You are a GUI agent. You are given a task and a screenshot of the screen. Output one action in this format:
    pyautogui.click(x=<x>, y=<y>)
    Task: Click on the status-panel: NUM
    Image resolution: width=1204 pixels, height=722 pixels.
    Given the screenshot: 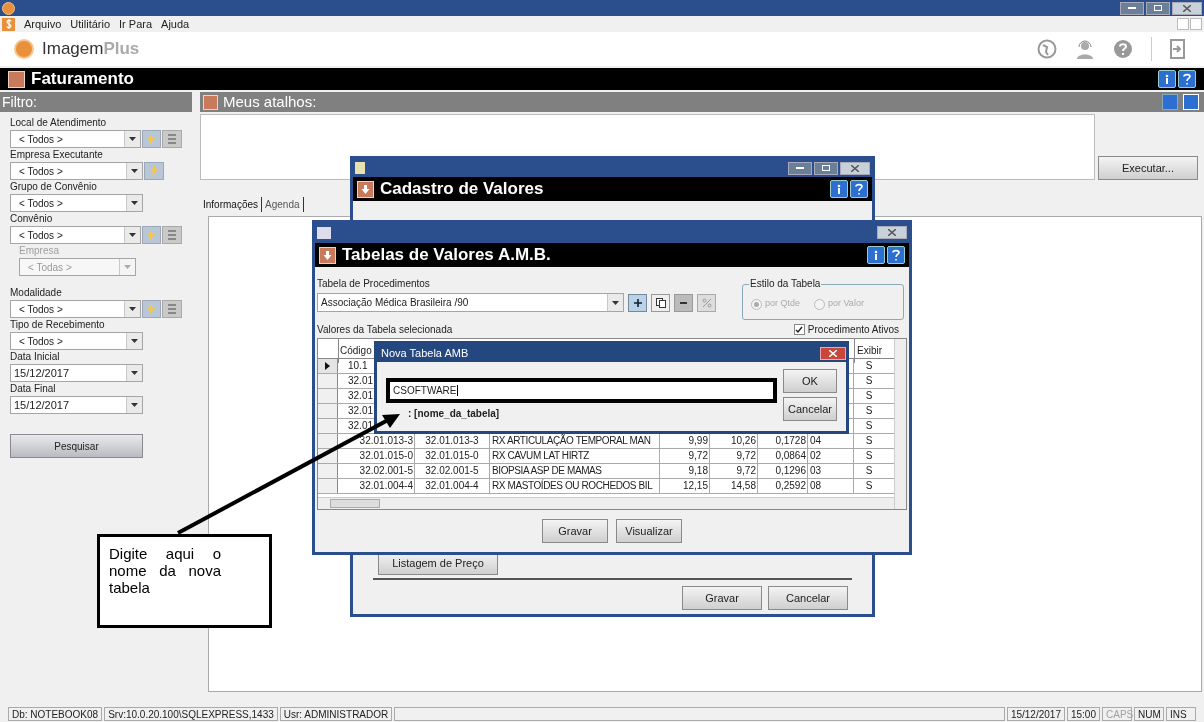 What is the action you would take?
    pyautogui.click(x=1149, y=713)
    